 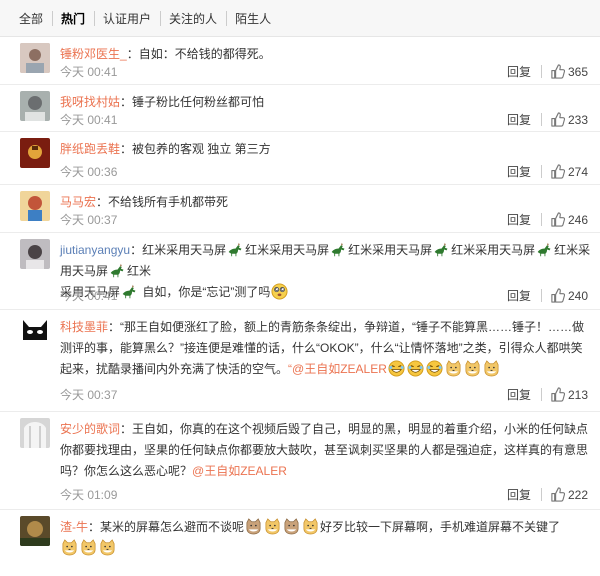 I want to click on comment-text: 红米采用天马屏, so click(x=287, y=250).